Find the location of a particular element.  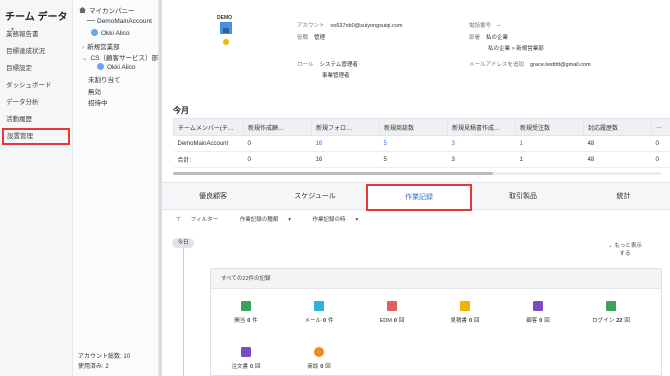

record-type-dropdown: 作業記録の種類 ▾ is located at coordinates (270, 220).